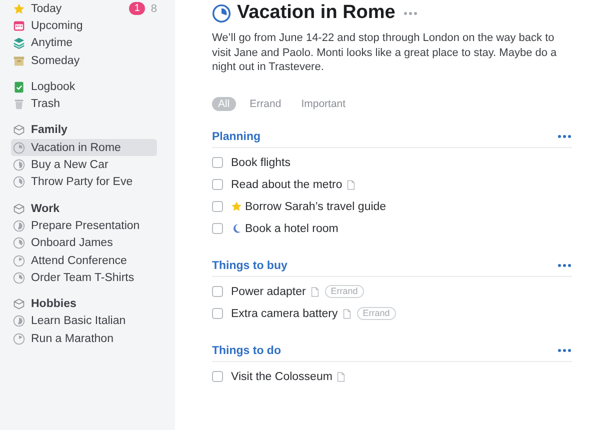  I want to click on section-heading: Planning, so click(236, 136).